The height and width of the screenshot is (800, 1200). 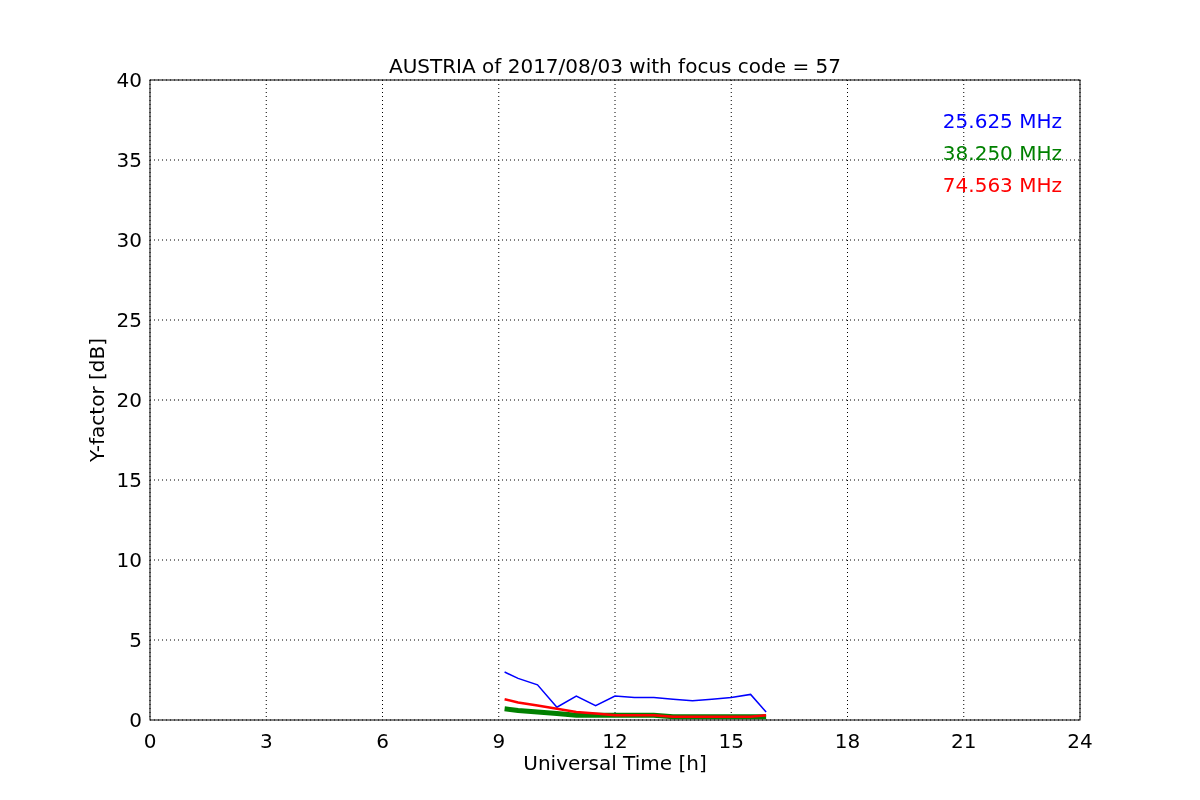 What do you see at coordinates (97, 400) in the screenshot?
I see `y-axis-label: Y-factor [dB]` at bounding box center [97, 400].